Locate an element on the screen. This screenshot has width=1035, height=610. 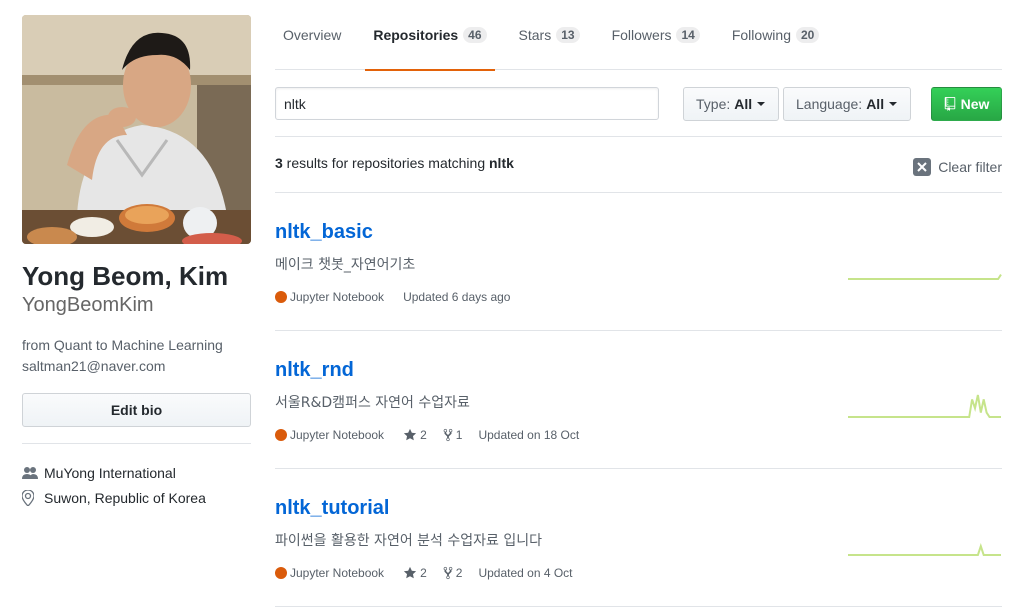
tab-following: Following 20 is located at coordinates (776, 35).